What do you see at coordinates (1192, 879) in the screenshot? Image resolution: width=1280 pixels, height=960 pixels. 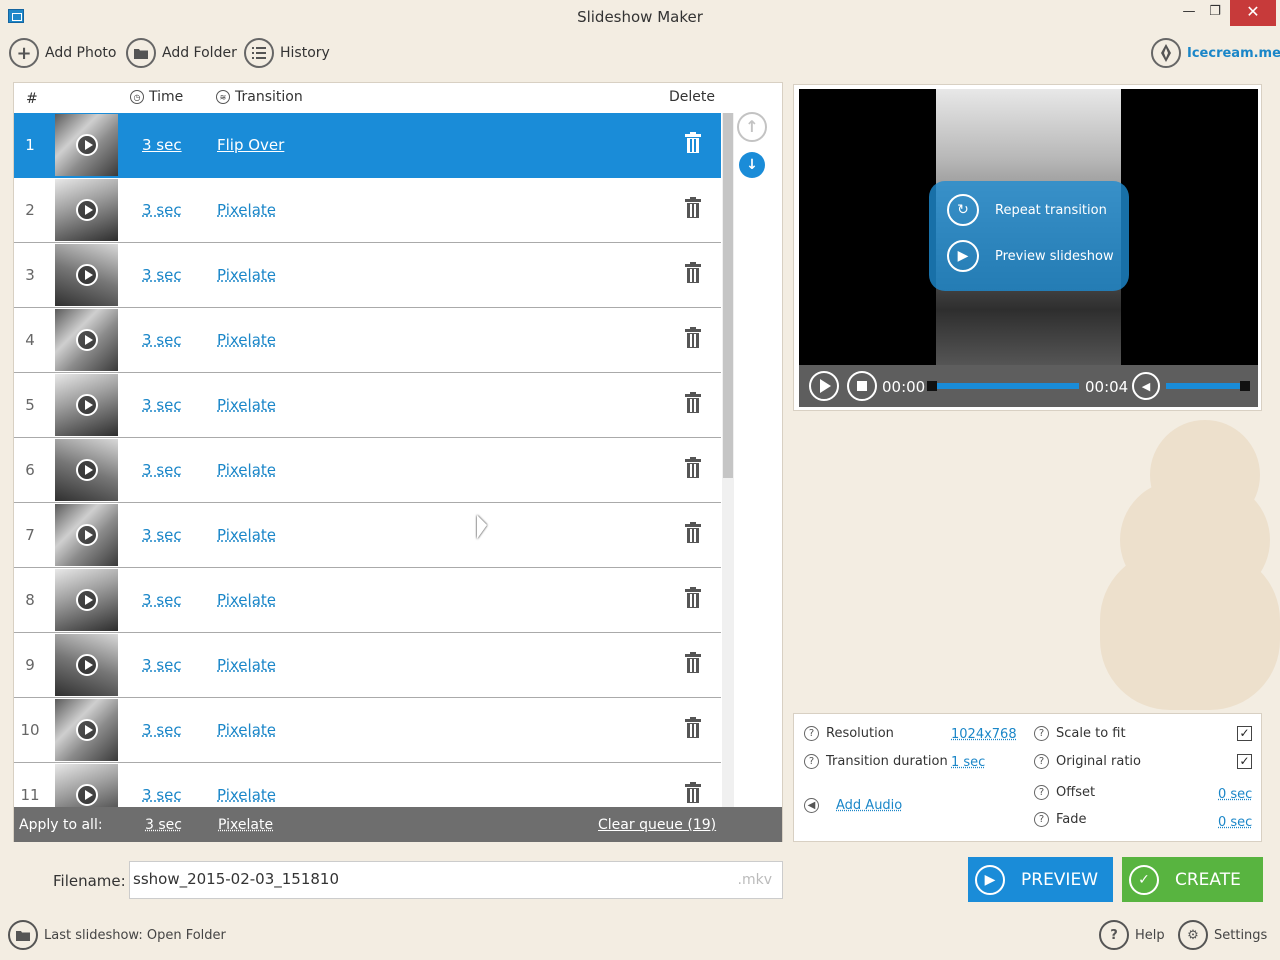 I see `create-button: ✓ CREATE` at bounding box center [1192, 879].